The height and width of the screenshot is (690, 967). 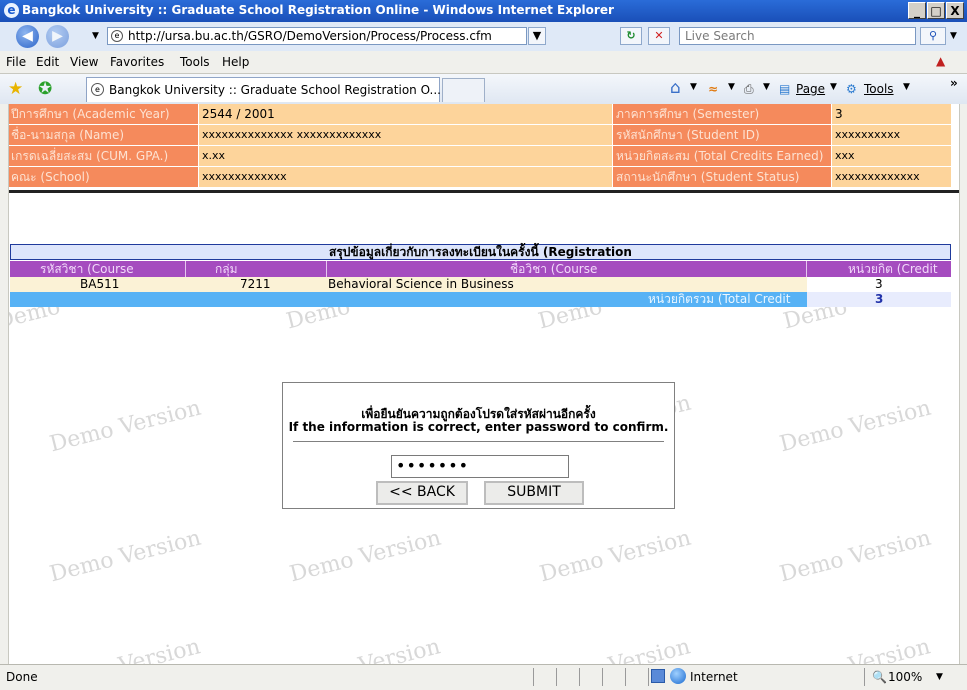 I want to click on maximize-button: □, so click(x=936, y=10).